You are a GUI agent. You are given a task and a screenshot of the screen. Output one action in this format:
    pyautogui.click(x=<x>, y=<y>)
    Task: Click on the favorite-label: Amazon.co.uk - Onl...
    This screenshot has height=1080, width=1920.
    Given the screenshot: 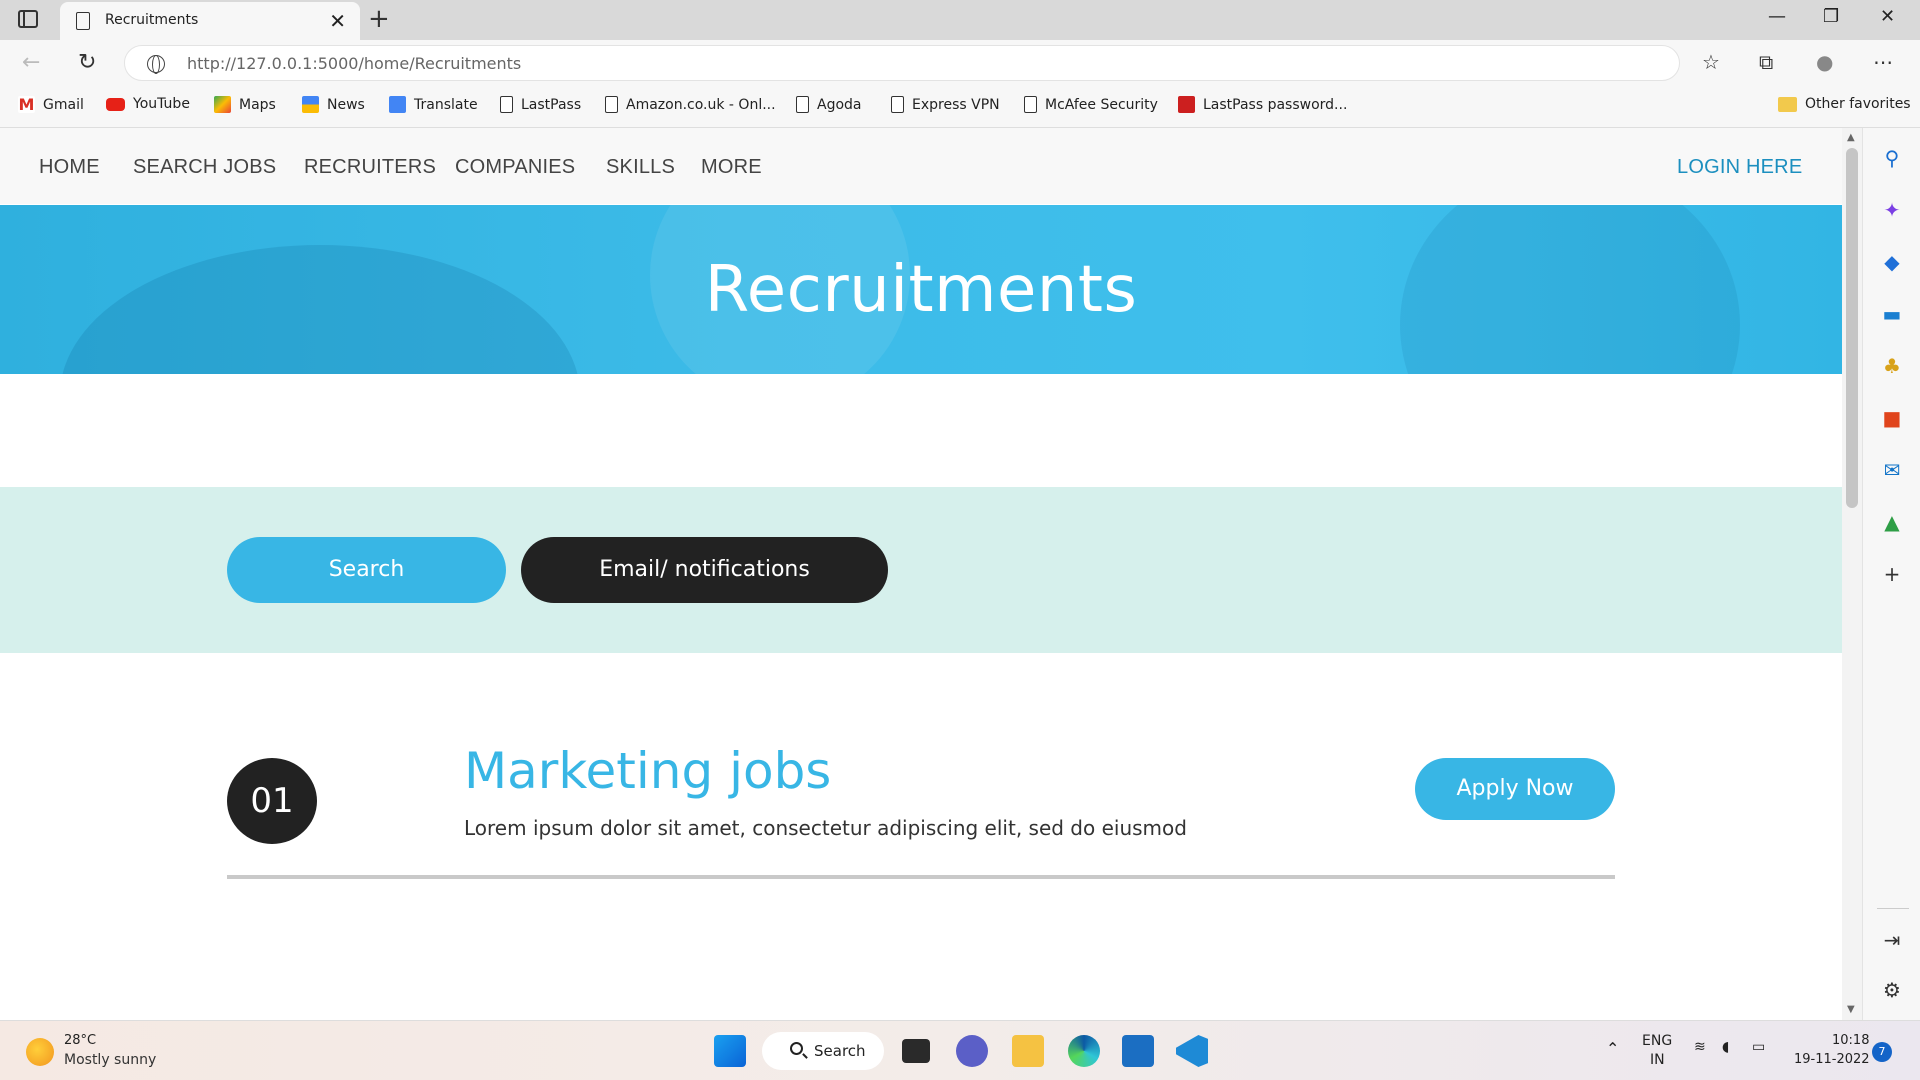 What is the action you would take?
    pyautogui.click(x=701, y=104)
    